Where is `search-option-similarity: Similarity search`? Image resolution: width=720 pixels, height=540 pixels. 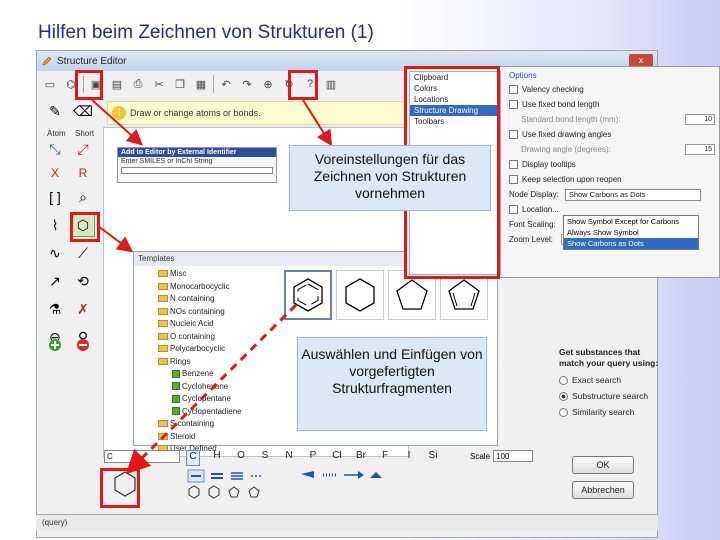
search-option-similarity: Similarity search is located at coordinates (609, 412).